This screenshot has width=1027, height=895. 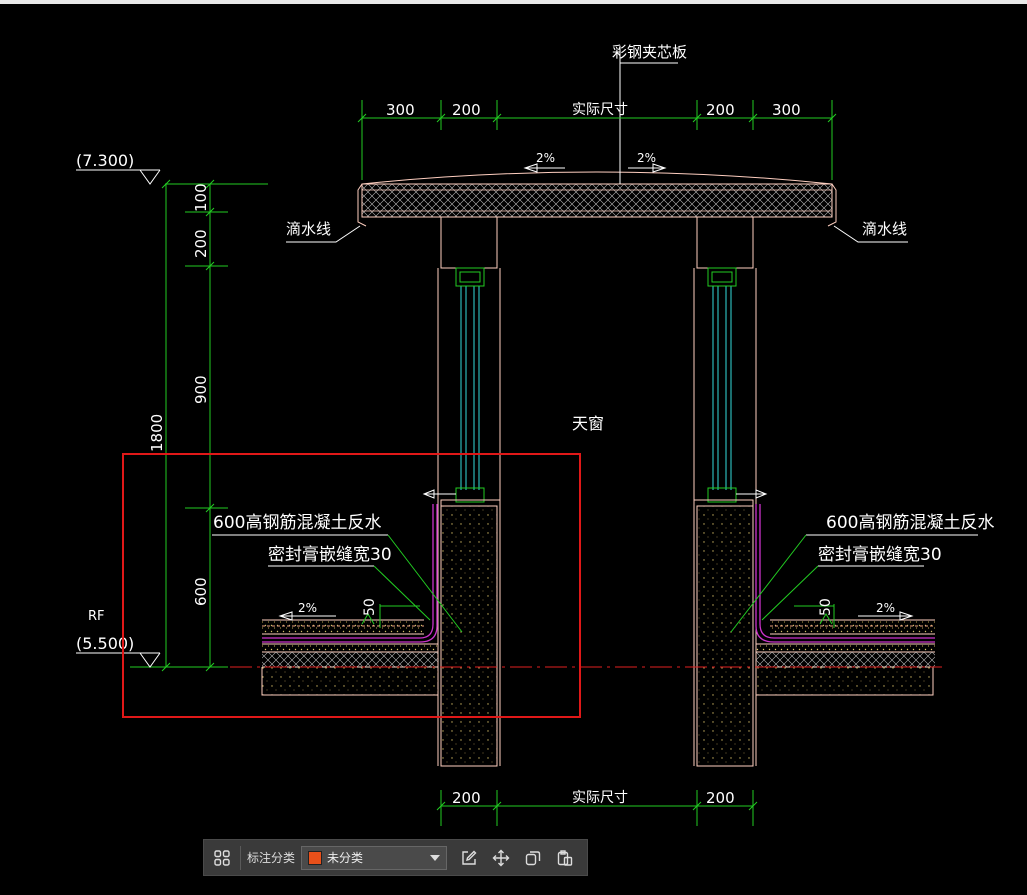 I want to click on svg-text: (5.500), so click(x=105, y=643).